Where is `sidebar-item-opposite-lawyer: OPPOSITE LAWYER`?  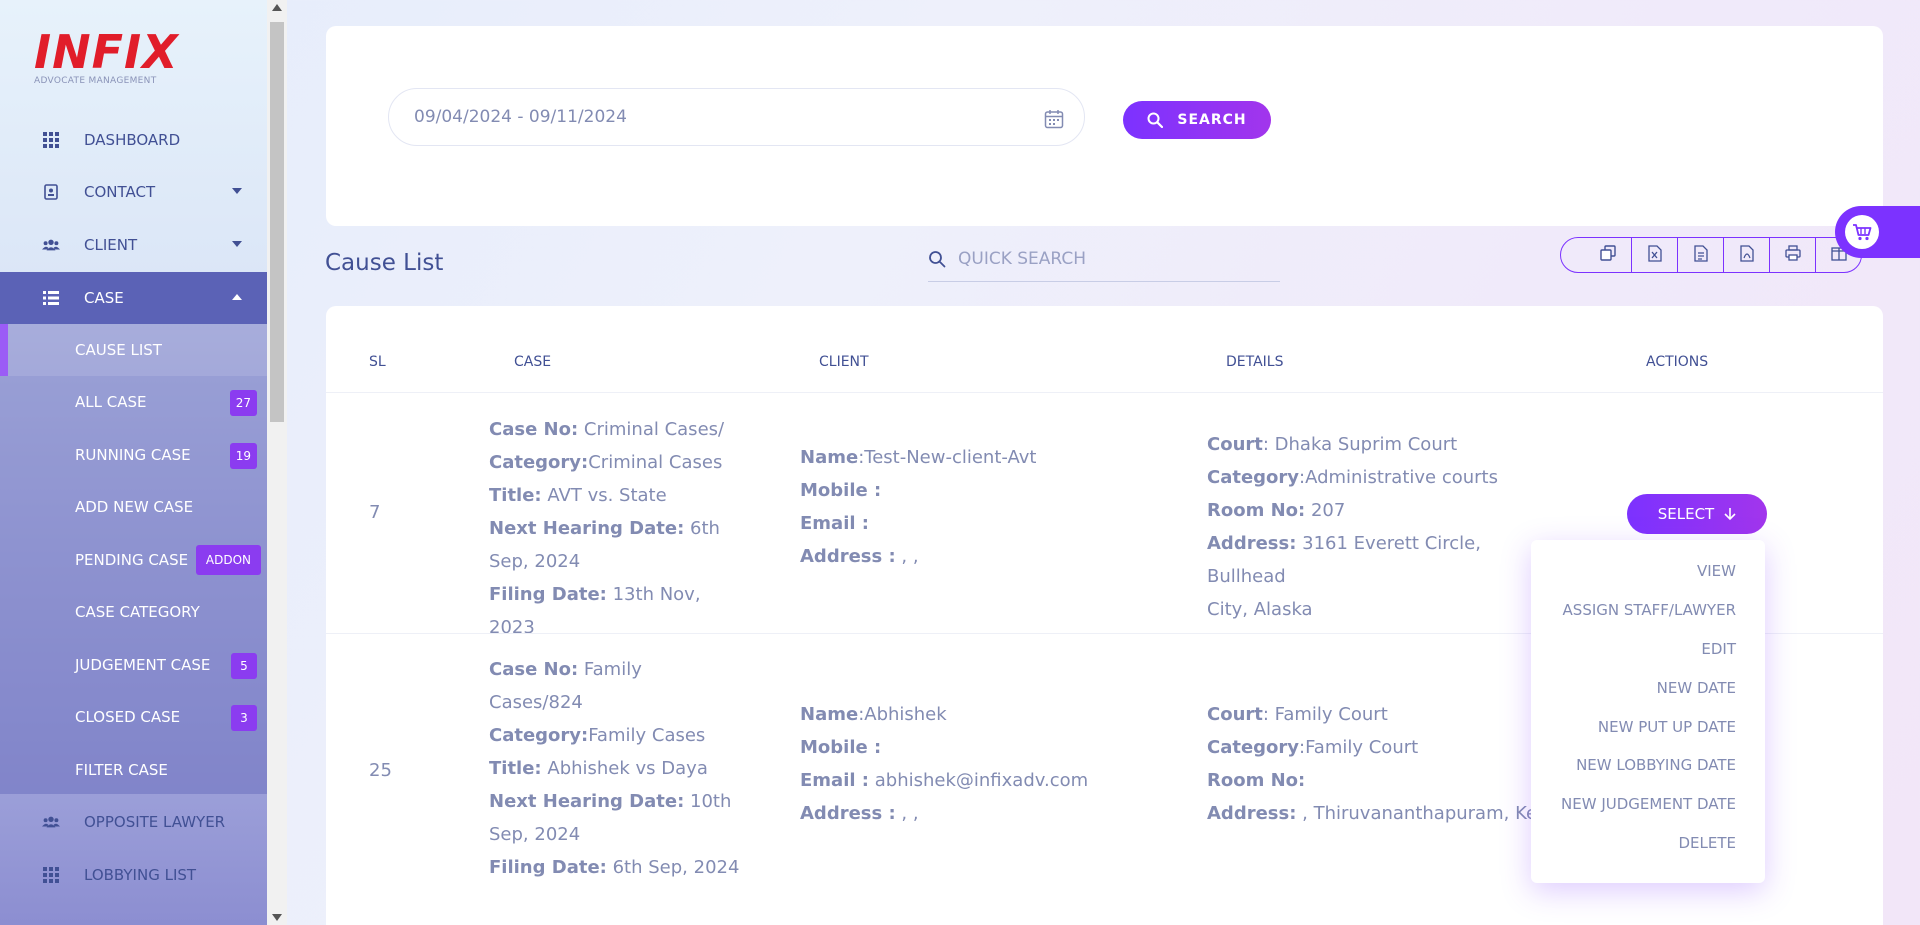 sidebar-item-opposite-lawyer: OPPOSITE LAWYER is located at coordinates (133, 822).